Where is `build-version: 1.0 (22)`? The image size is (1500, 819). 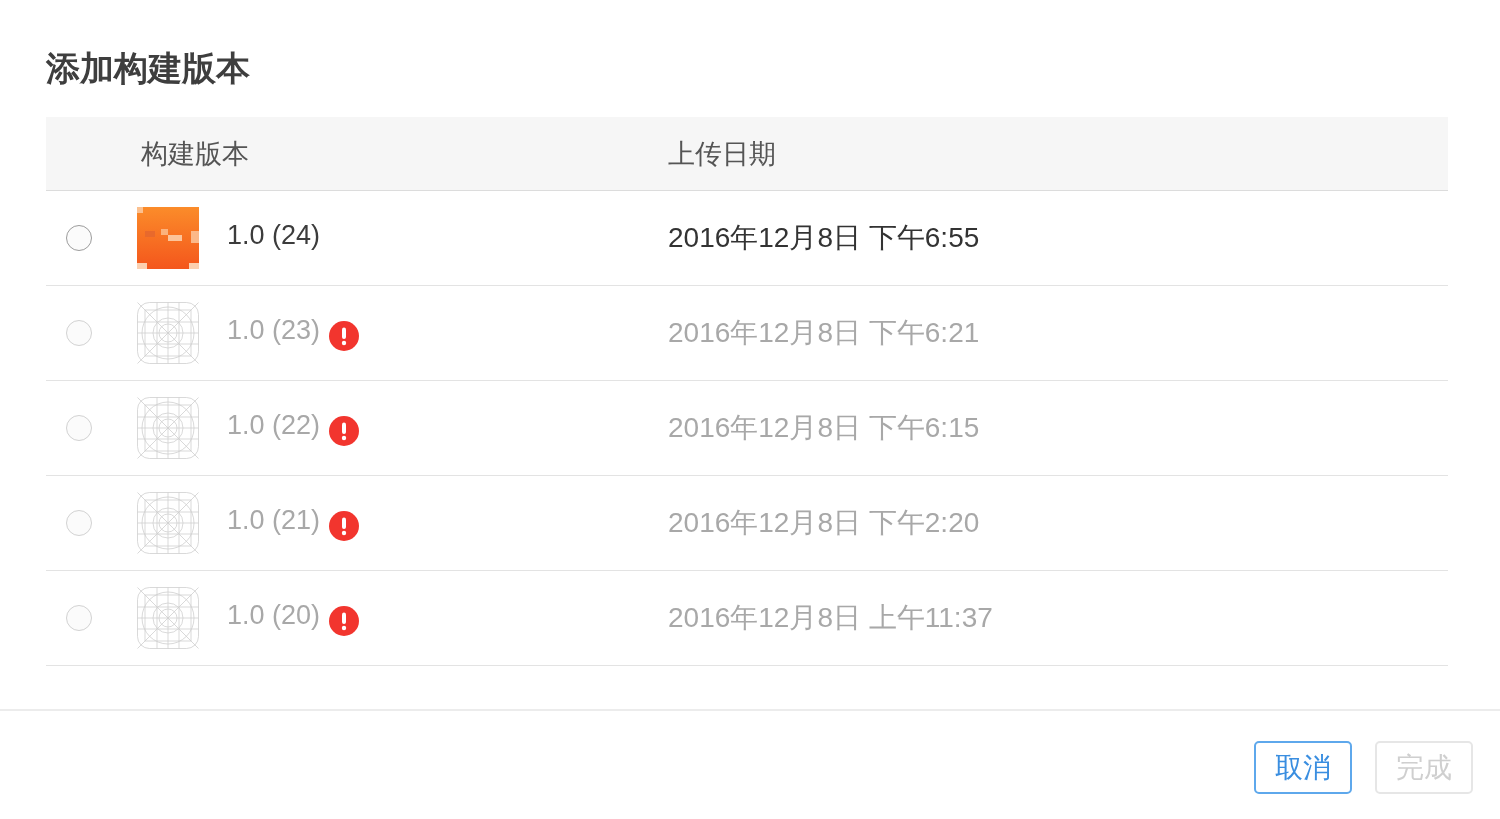 build-version: 1.0 (22) is located at coordinates (274, 425).